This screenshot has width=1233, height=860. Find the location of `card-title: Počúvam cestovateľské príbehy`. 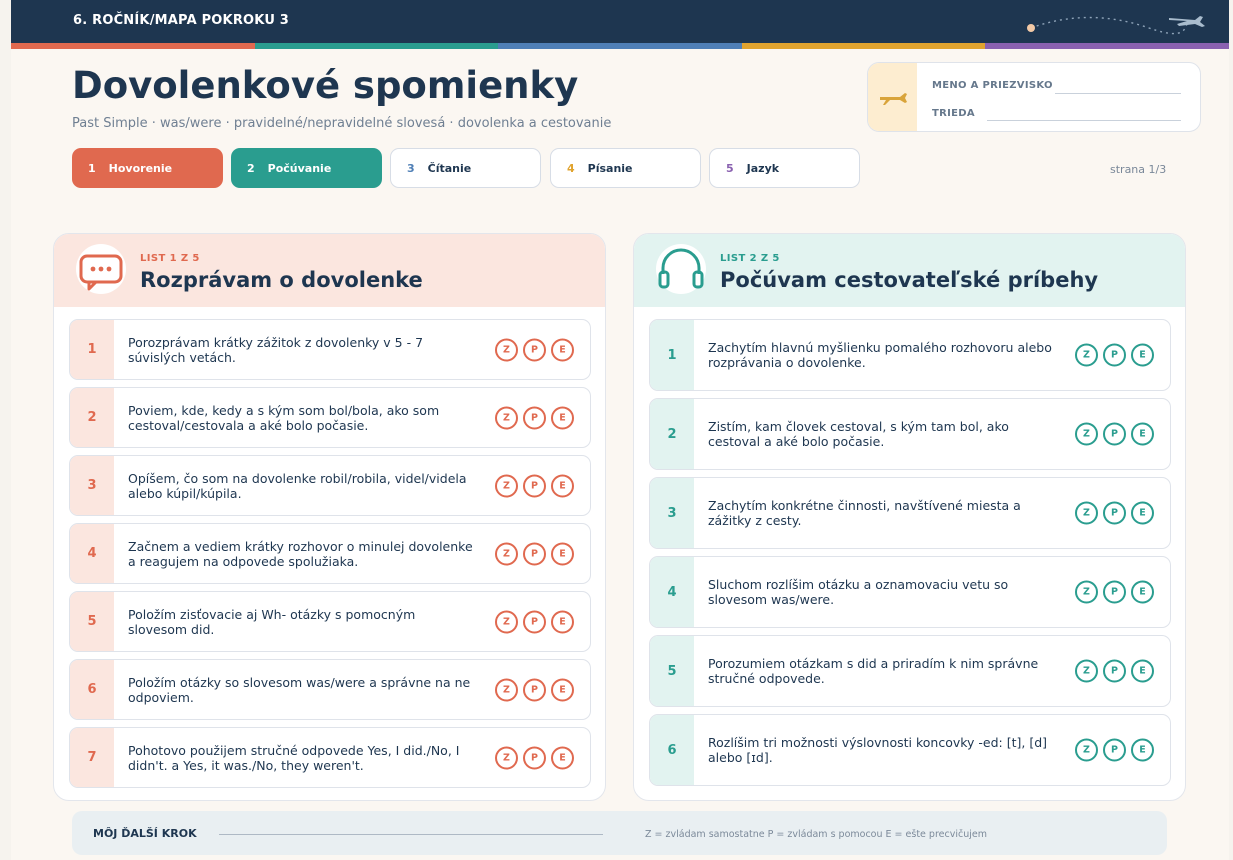

card-title: Počúvam cestovateľské príbehy is located at coordinates (909, 280).